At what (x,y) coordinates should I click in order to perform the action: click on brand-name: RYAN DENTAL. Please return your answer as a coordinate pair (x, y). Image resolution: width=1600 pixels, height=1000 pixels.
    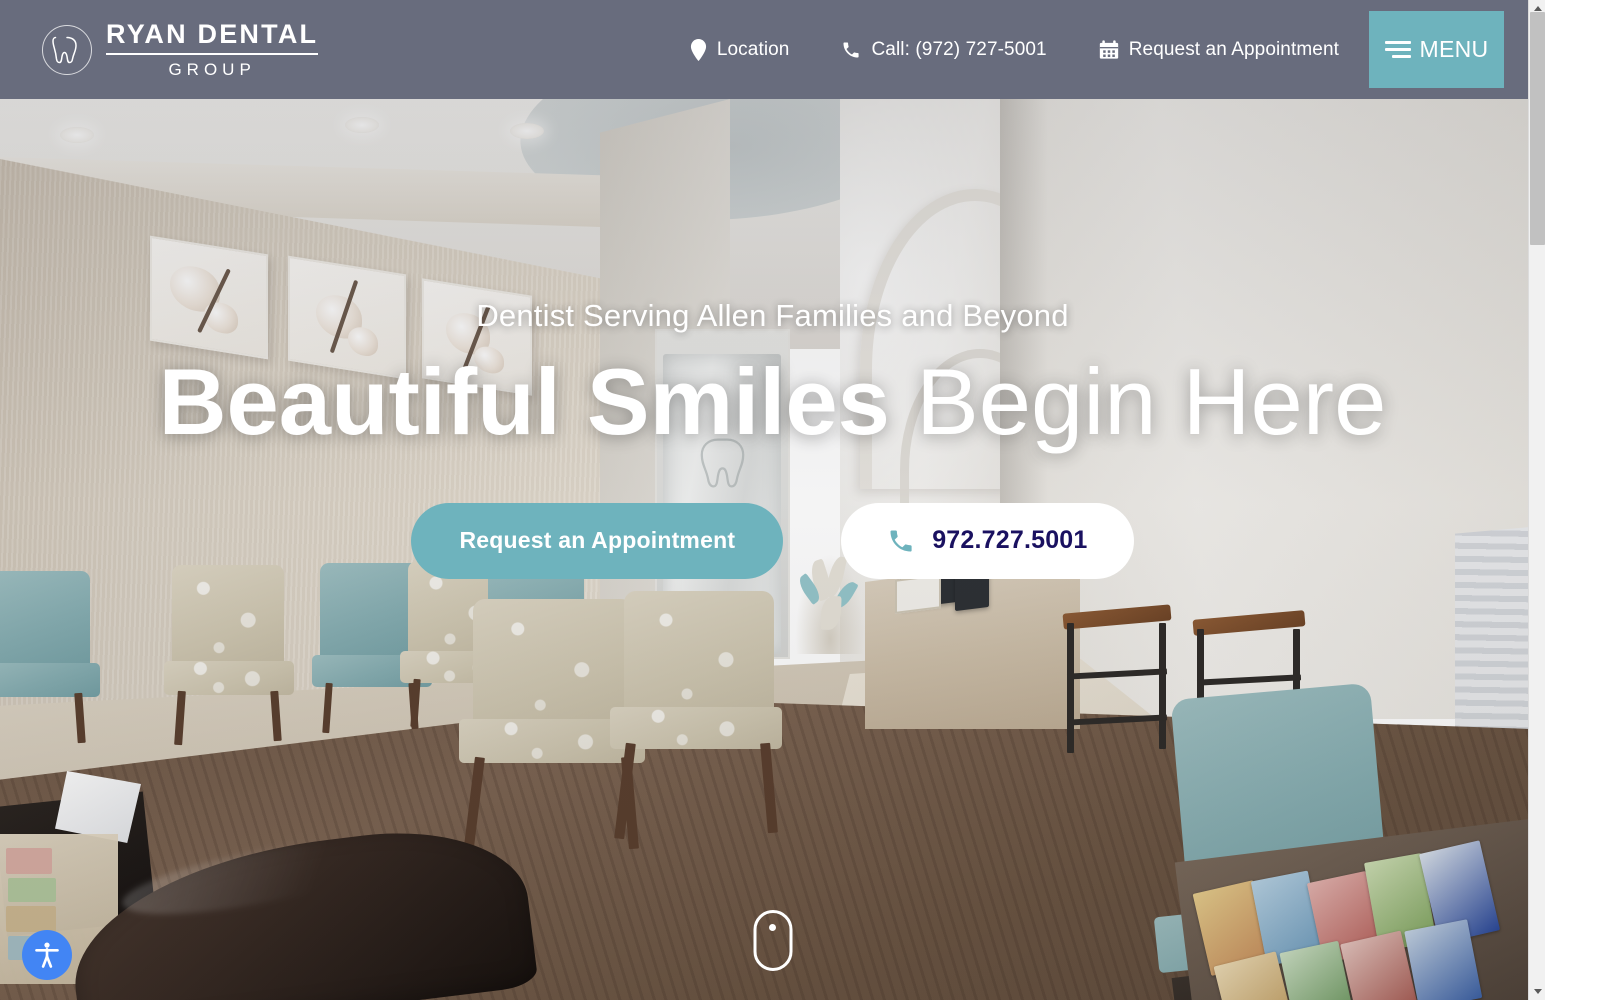
    Looking at the image, I should click on (212, 38).